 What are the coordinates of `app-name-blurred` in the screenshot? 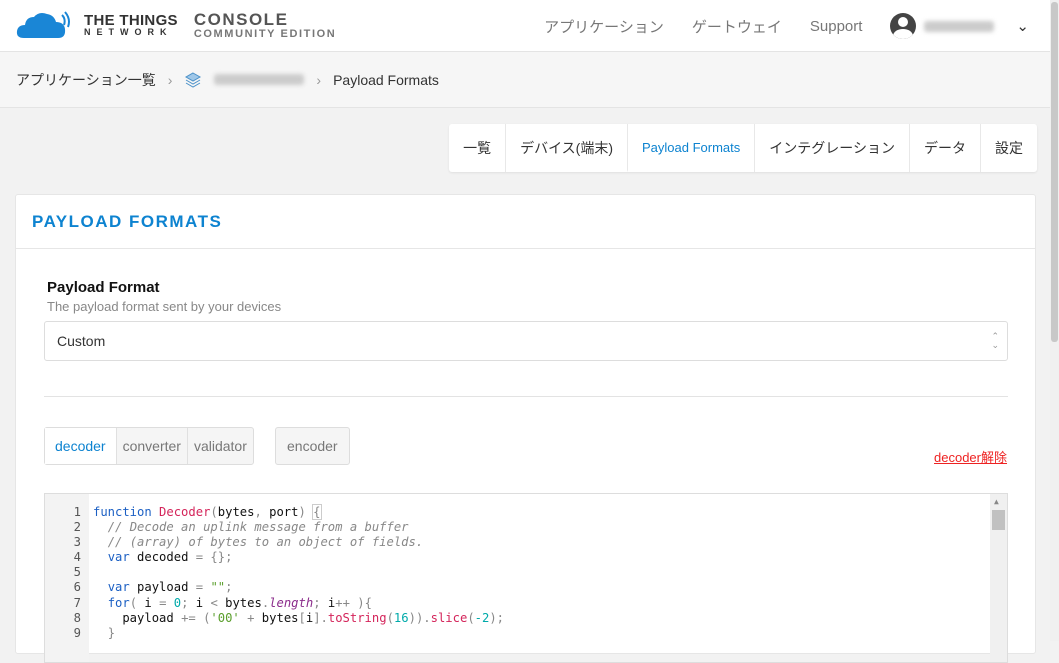 It's located at (259, 79).